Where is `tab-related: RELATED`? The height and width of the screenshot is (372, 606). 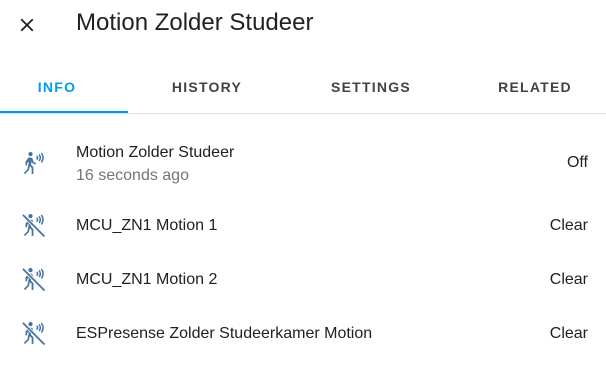
tab-related: RELATED is located at coordinates (535, 86).